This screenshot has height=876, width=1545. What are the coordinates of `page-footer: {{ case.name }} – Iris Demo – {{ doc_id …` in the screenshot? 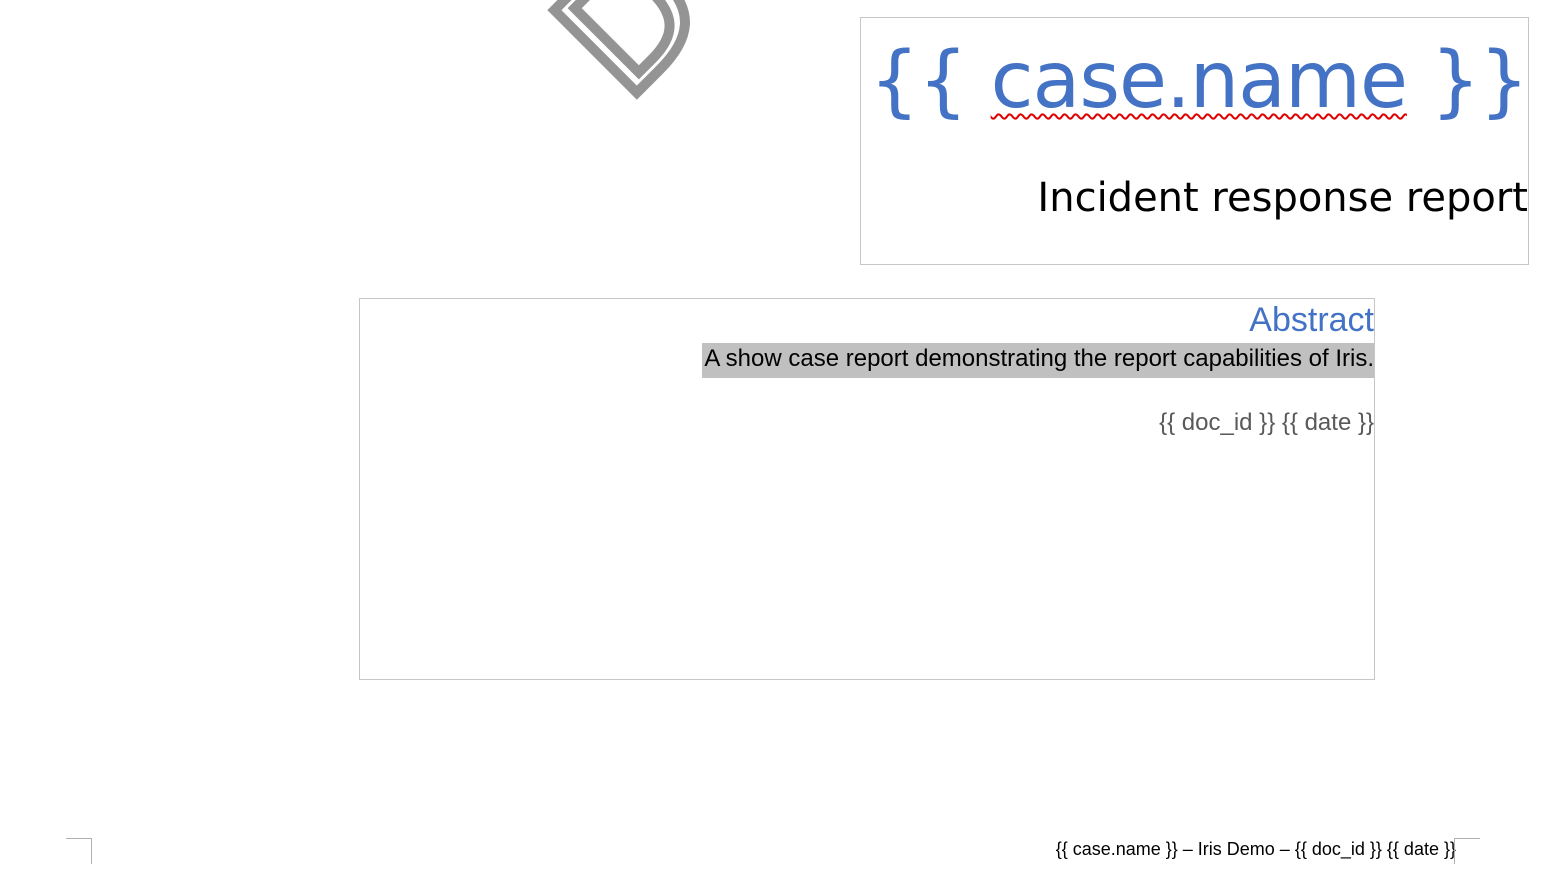 It's located at (1256, 849).